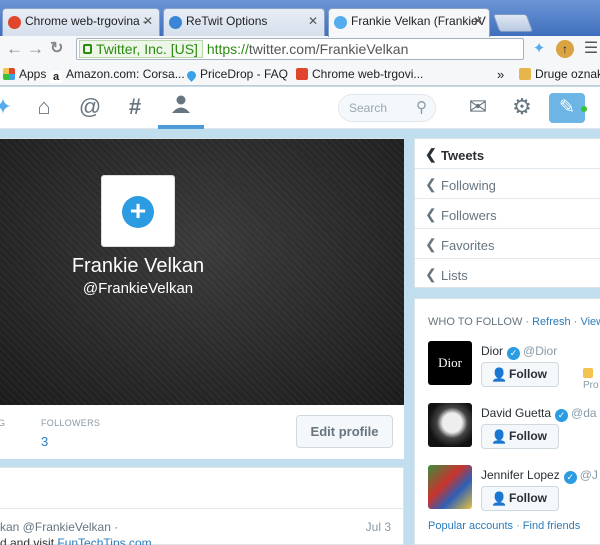 This screenshot has width=600, height=545. I want to click on wtf-account: Jennifer Lopez ✓ @J 👤 Follow, so click(514, 495).